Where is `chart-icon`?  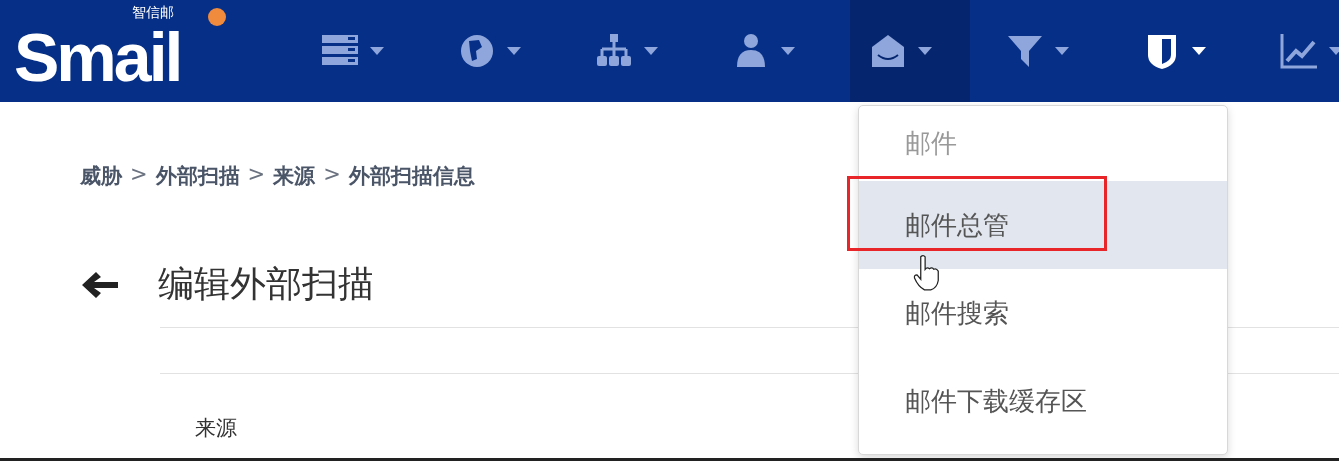
chart-icon is located at coordinates (1299, 51).